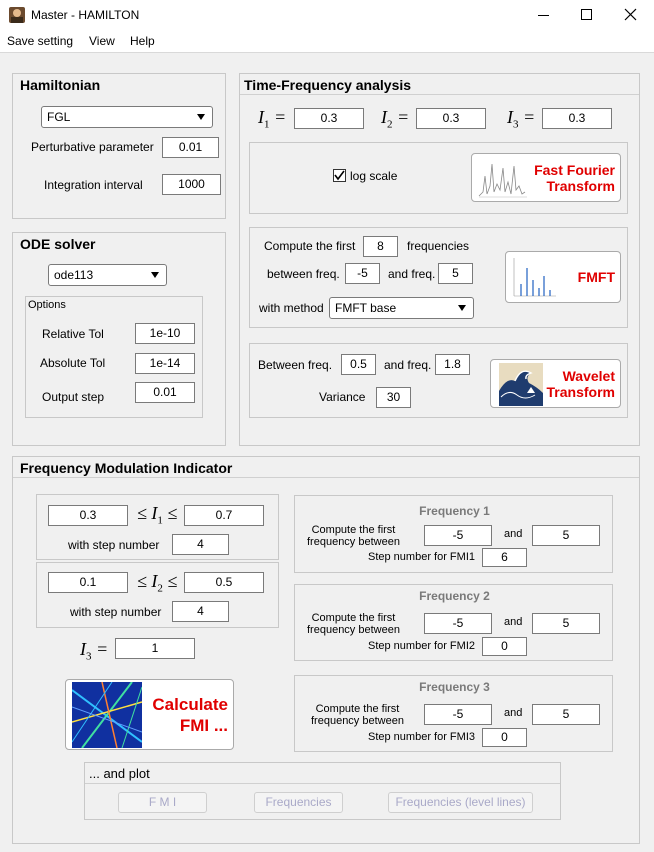 This screenshot has height=852, width=654. Describe the element at coordinates (580, 384) in the screenshot. I see `wavelet-button-text: Wavelet Transform` at that location.